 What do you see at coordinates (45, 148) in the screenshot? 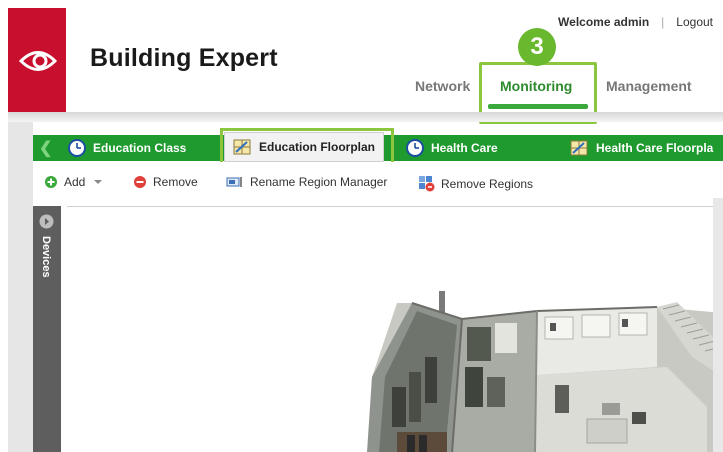
I see `tab-scroll-left-icon: ❮` at bounding box center [45, 148].